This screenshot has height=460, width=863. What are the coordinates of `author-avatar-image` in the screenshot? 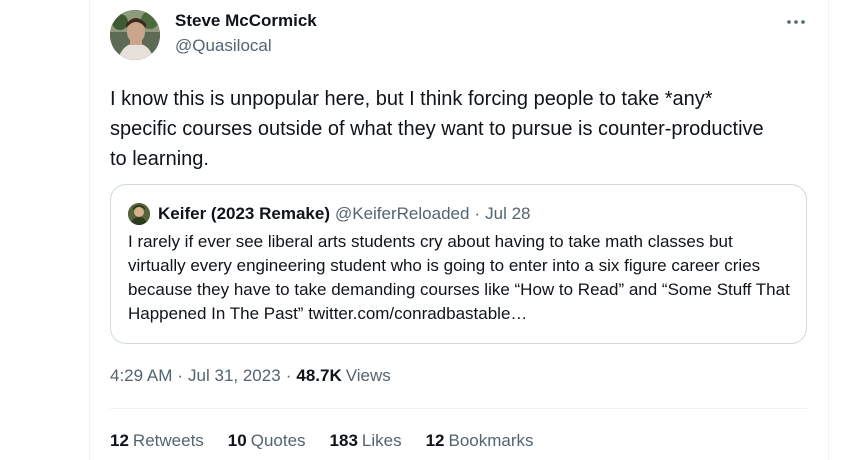 It's located at (135, 35).